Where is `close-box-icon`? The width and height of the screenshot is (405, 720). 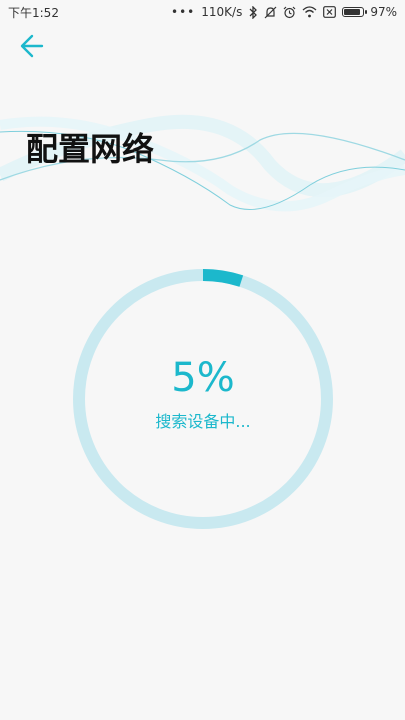
close-box-icon is located at coordinates (330, 12).